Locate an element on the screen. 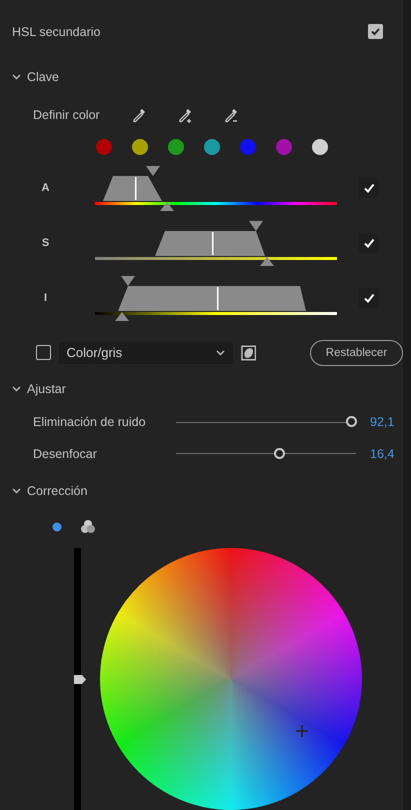 This screenshot has height=810, width=411. channel-label: I is located at coordinates (45, 298).